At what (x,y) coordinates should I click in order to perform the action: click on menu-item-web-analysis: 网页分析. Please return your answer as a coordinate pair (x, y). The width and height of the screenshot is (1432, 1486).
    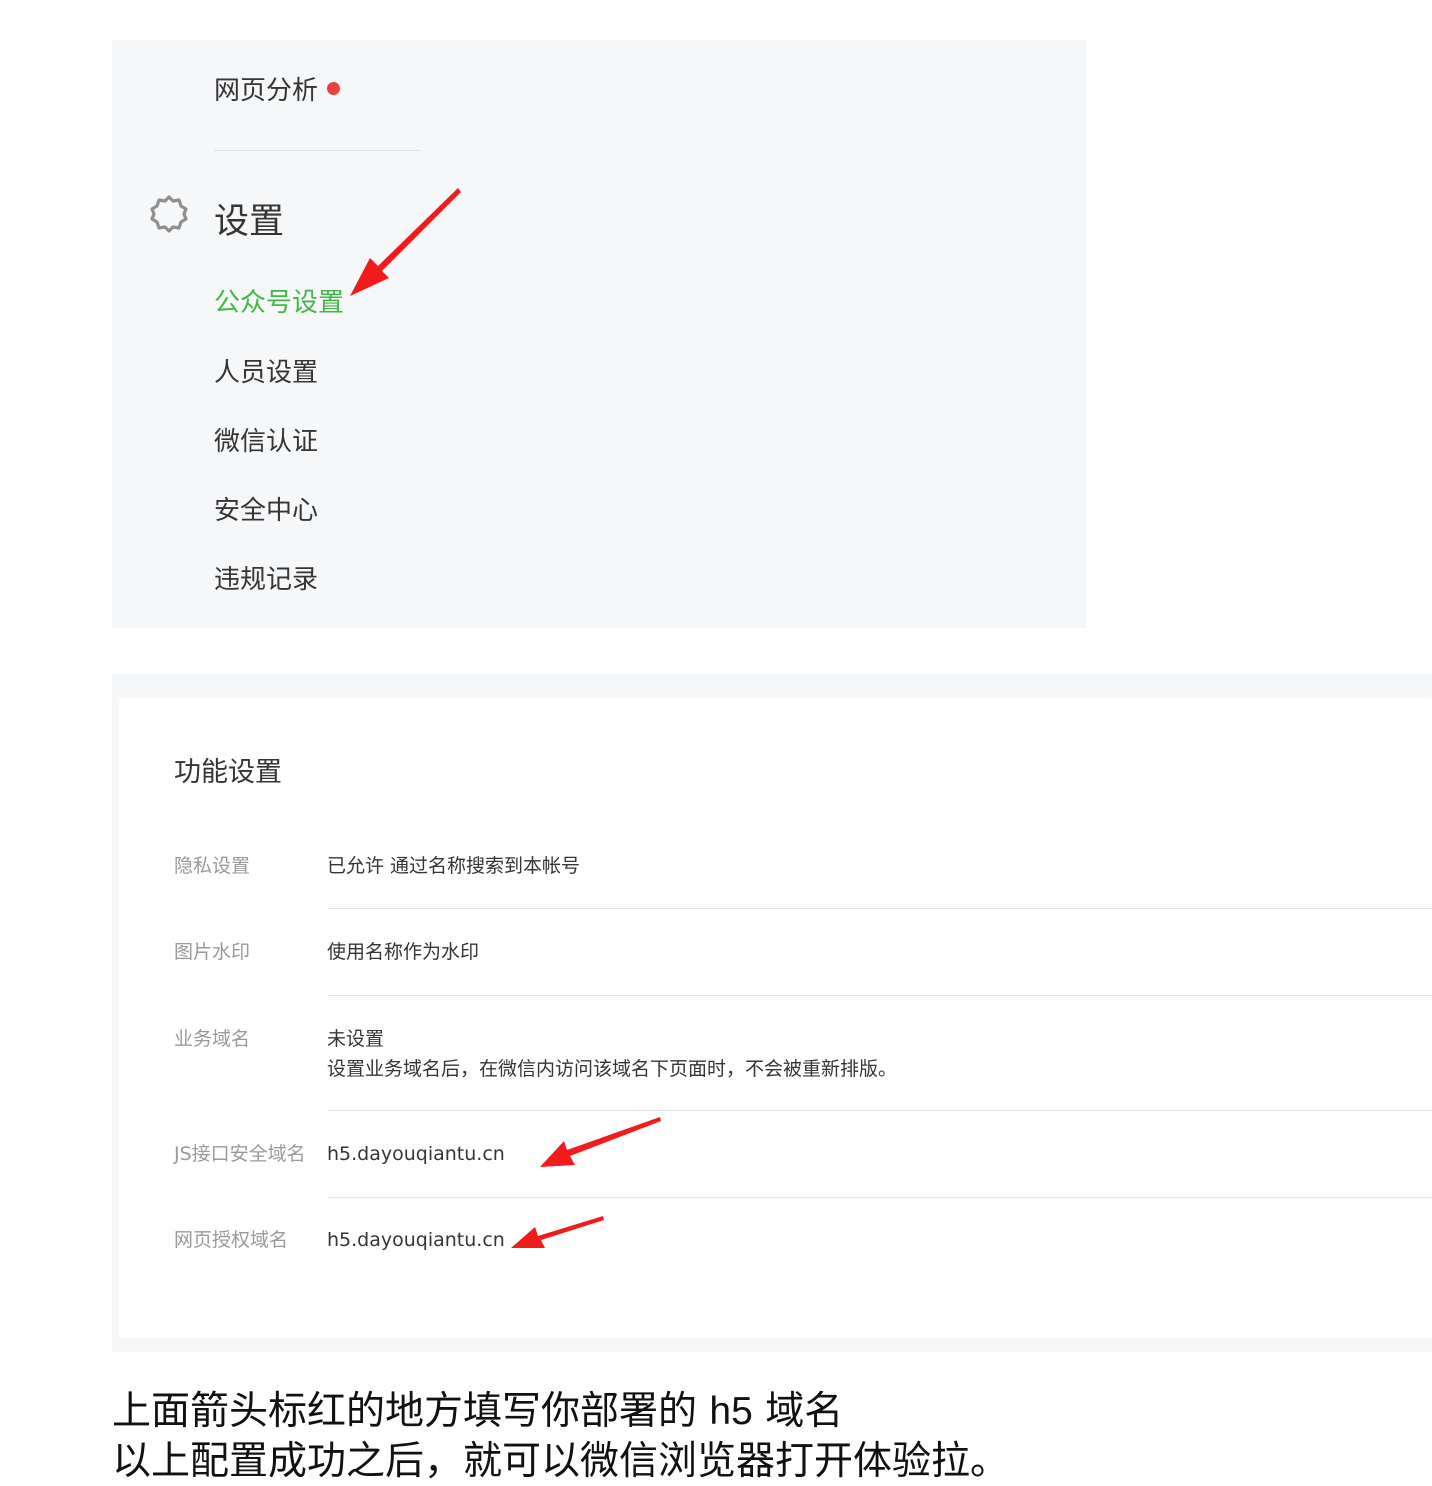
    Looking at the image, I should click on (277, 88).